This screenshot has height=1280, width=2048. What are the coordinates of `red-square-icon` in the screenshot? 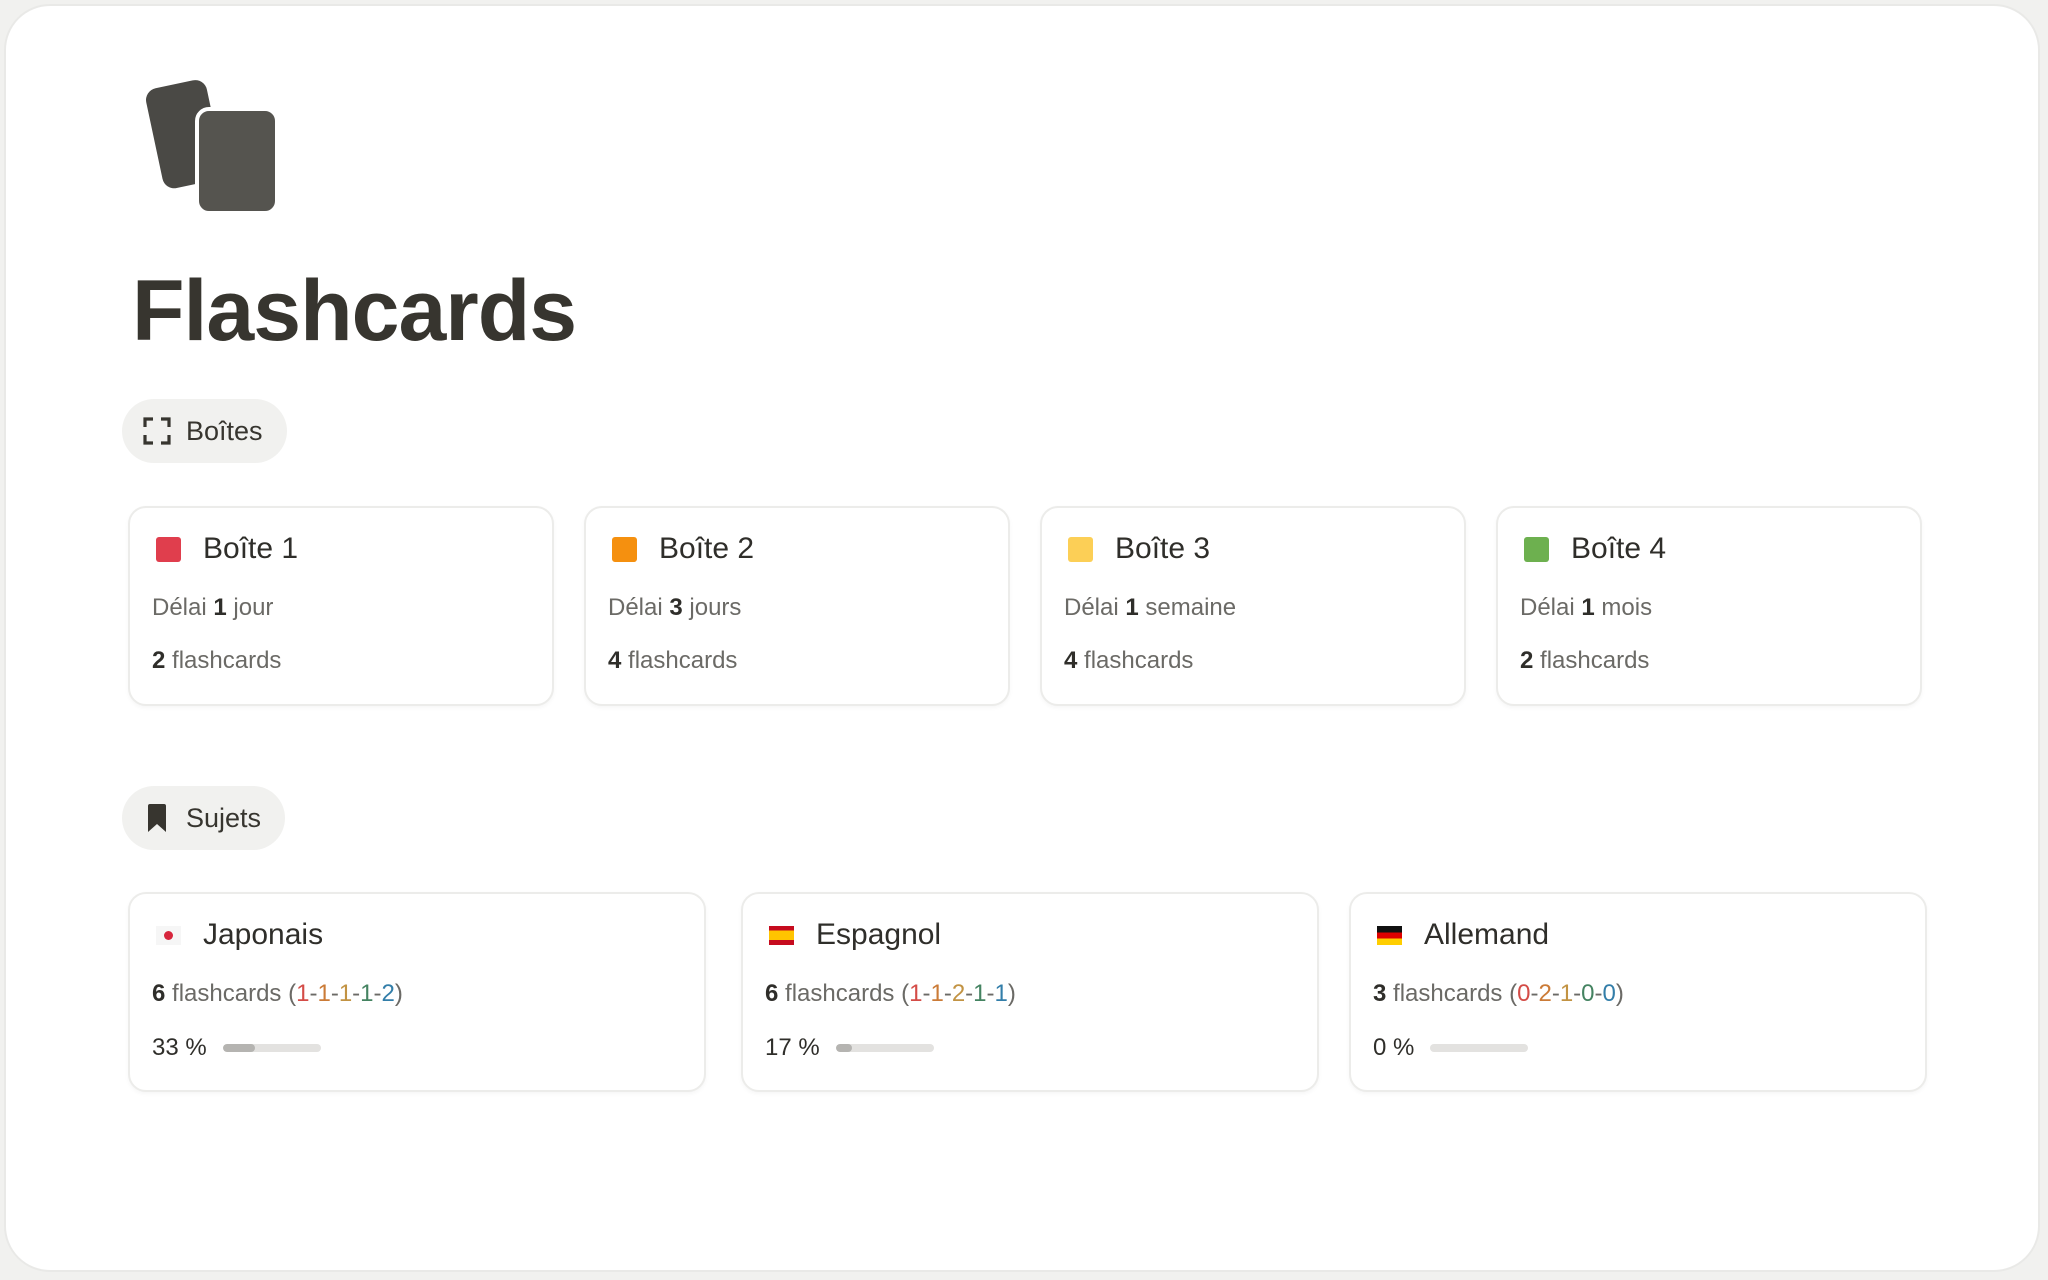 It's located at (168, 549).